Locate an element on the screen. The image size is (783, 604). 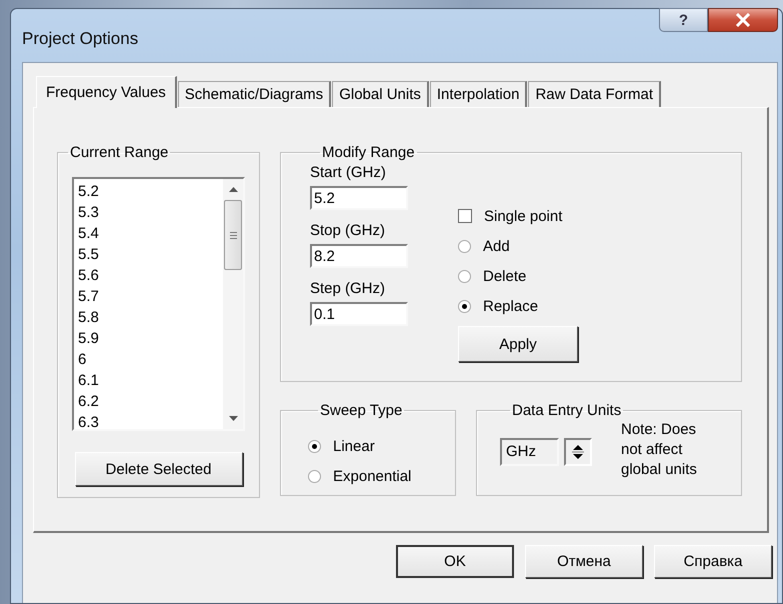
tab: Global Units is located at coordinates (380, 94).